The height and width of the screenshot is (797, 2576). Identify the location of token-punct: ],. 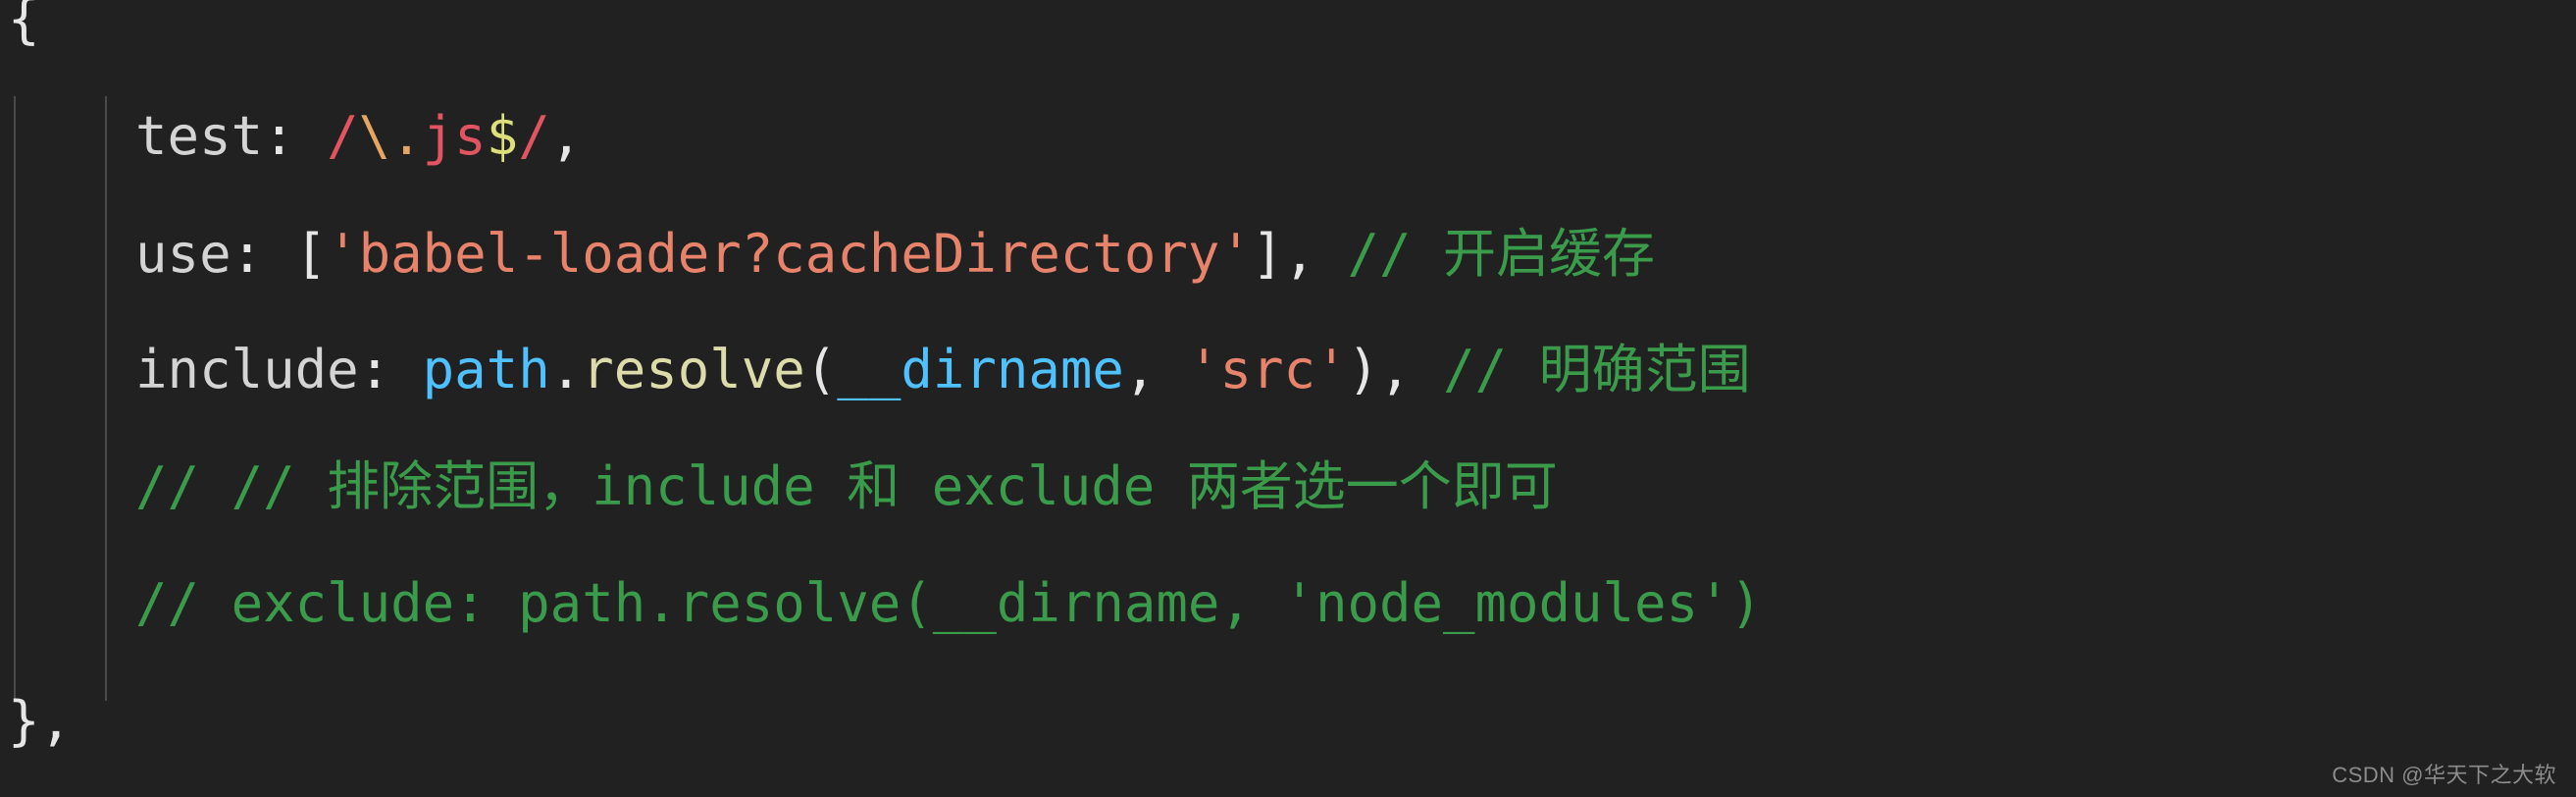
(1299, 254).